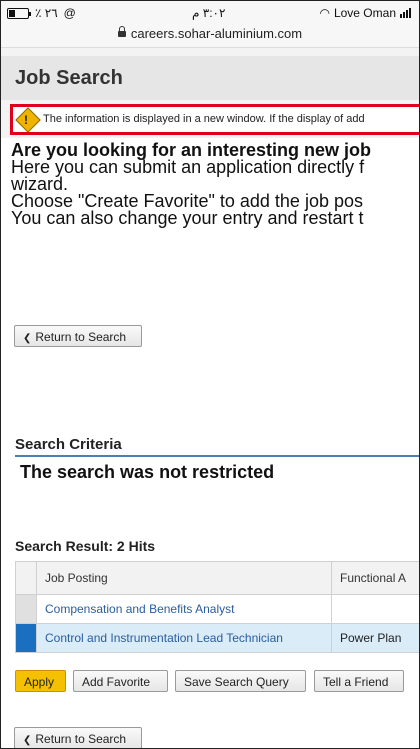  What do you see at coordinates (375, 578) in the screenshot?
I see `column-header-functional-area: Functional A` at bounding box center [375, 578].